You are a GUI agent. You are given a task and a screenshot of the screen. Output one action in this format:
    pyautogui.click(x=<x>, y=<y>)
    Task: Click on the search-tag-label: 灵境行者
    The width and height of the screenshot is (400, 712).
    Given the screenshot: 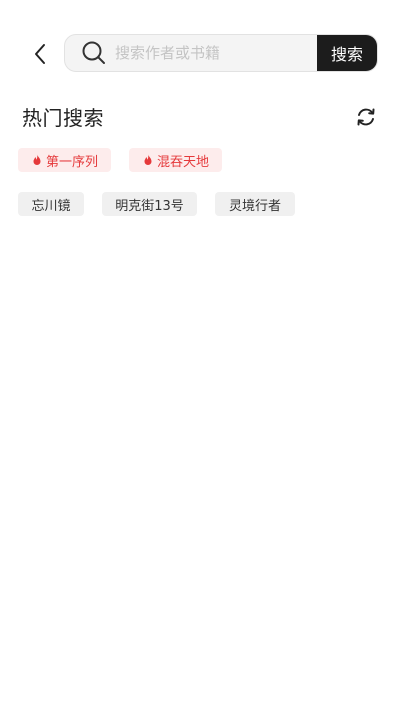 What is the action you would take?
    pyautogui.click(x=254, y=206)
    